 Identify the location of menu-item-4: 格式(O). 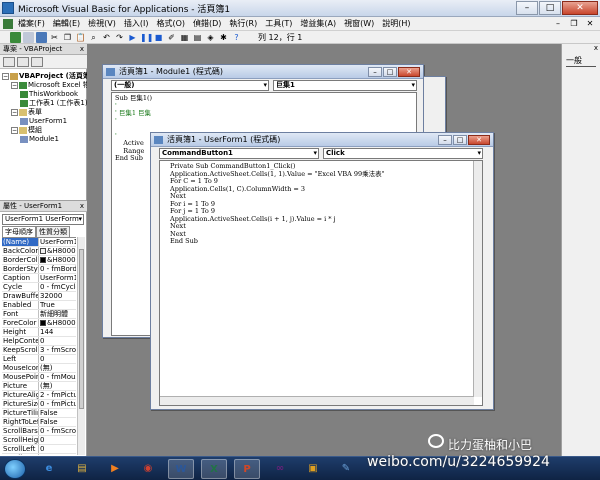
(170, 24).